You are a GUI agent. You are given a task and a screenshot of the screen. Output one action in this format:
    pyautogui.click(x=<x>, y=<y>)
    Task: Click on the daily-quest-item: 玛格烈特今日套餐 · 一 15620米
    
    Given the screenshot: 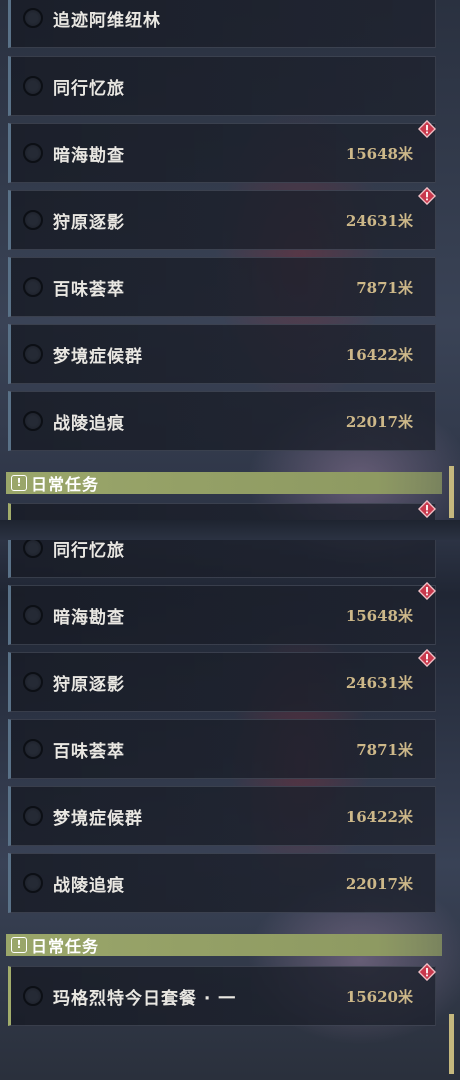 What is the action you would take?
    pyautogui.click(x=222, y=996)
    